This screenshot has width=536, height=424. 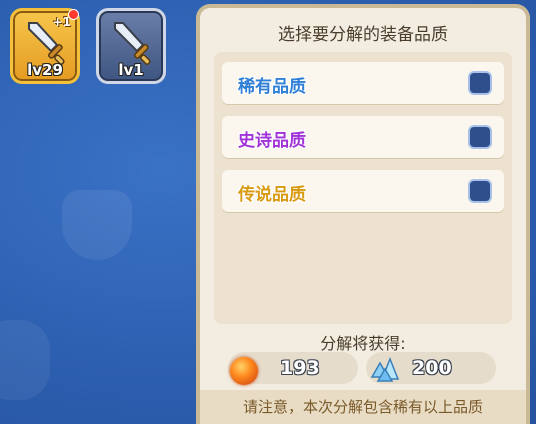 I want to click on slot-level: lv1, so click(x=131, y=70).